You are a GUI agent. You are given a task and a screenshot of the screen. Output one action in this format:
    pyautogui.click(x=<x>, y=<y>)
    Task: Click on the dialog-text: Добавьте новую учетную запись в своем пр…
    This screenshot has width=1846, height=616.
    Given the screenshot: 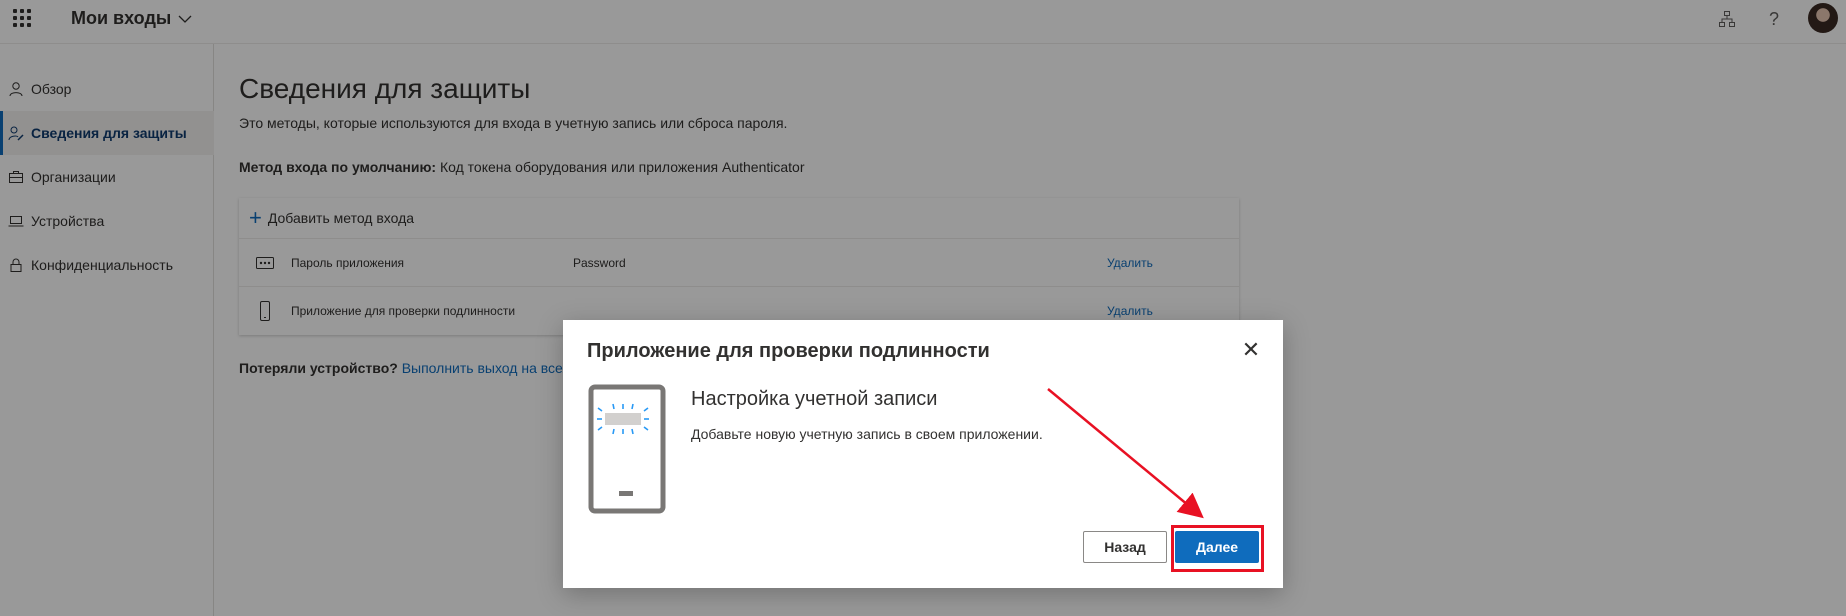 What is the action you would take?
    pyautogui.click(x=867, y=434)
    